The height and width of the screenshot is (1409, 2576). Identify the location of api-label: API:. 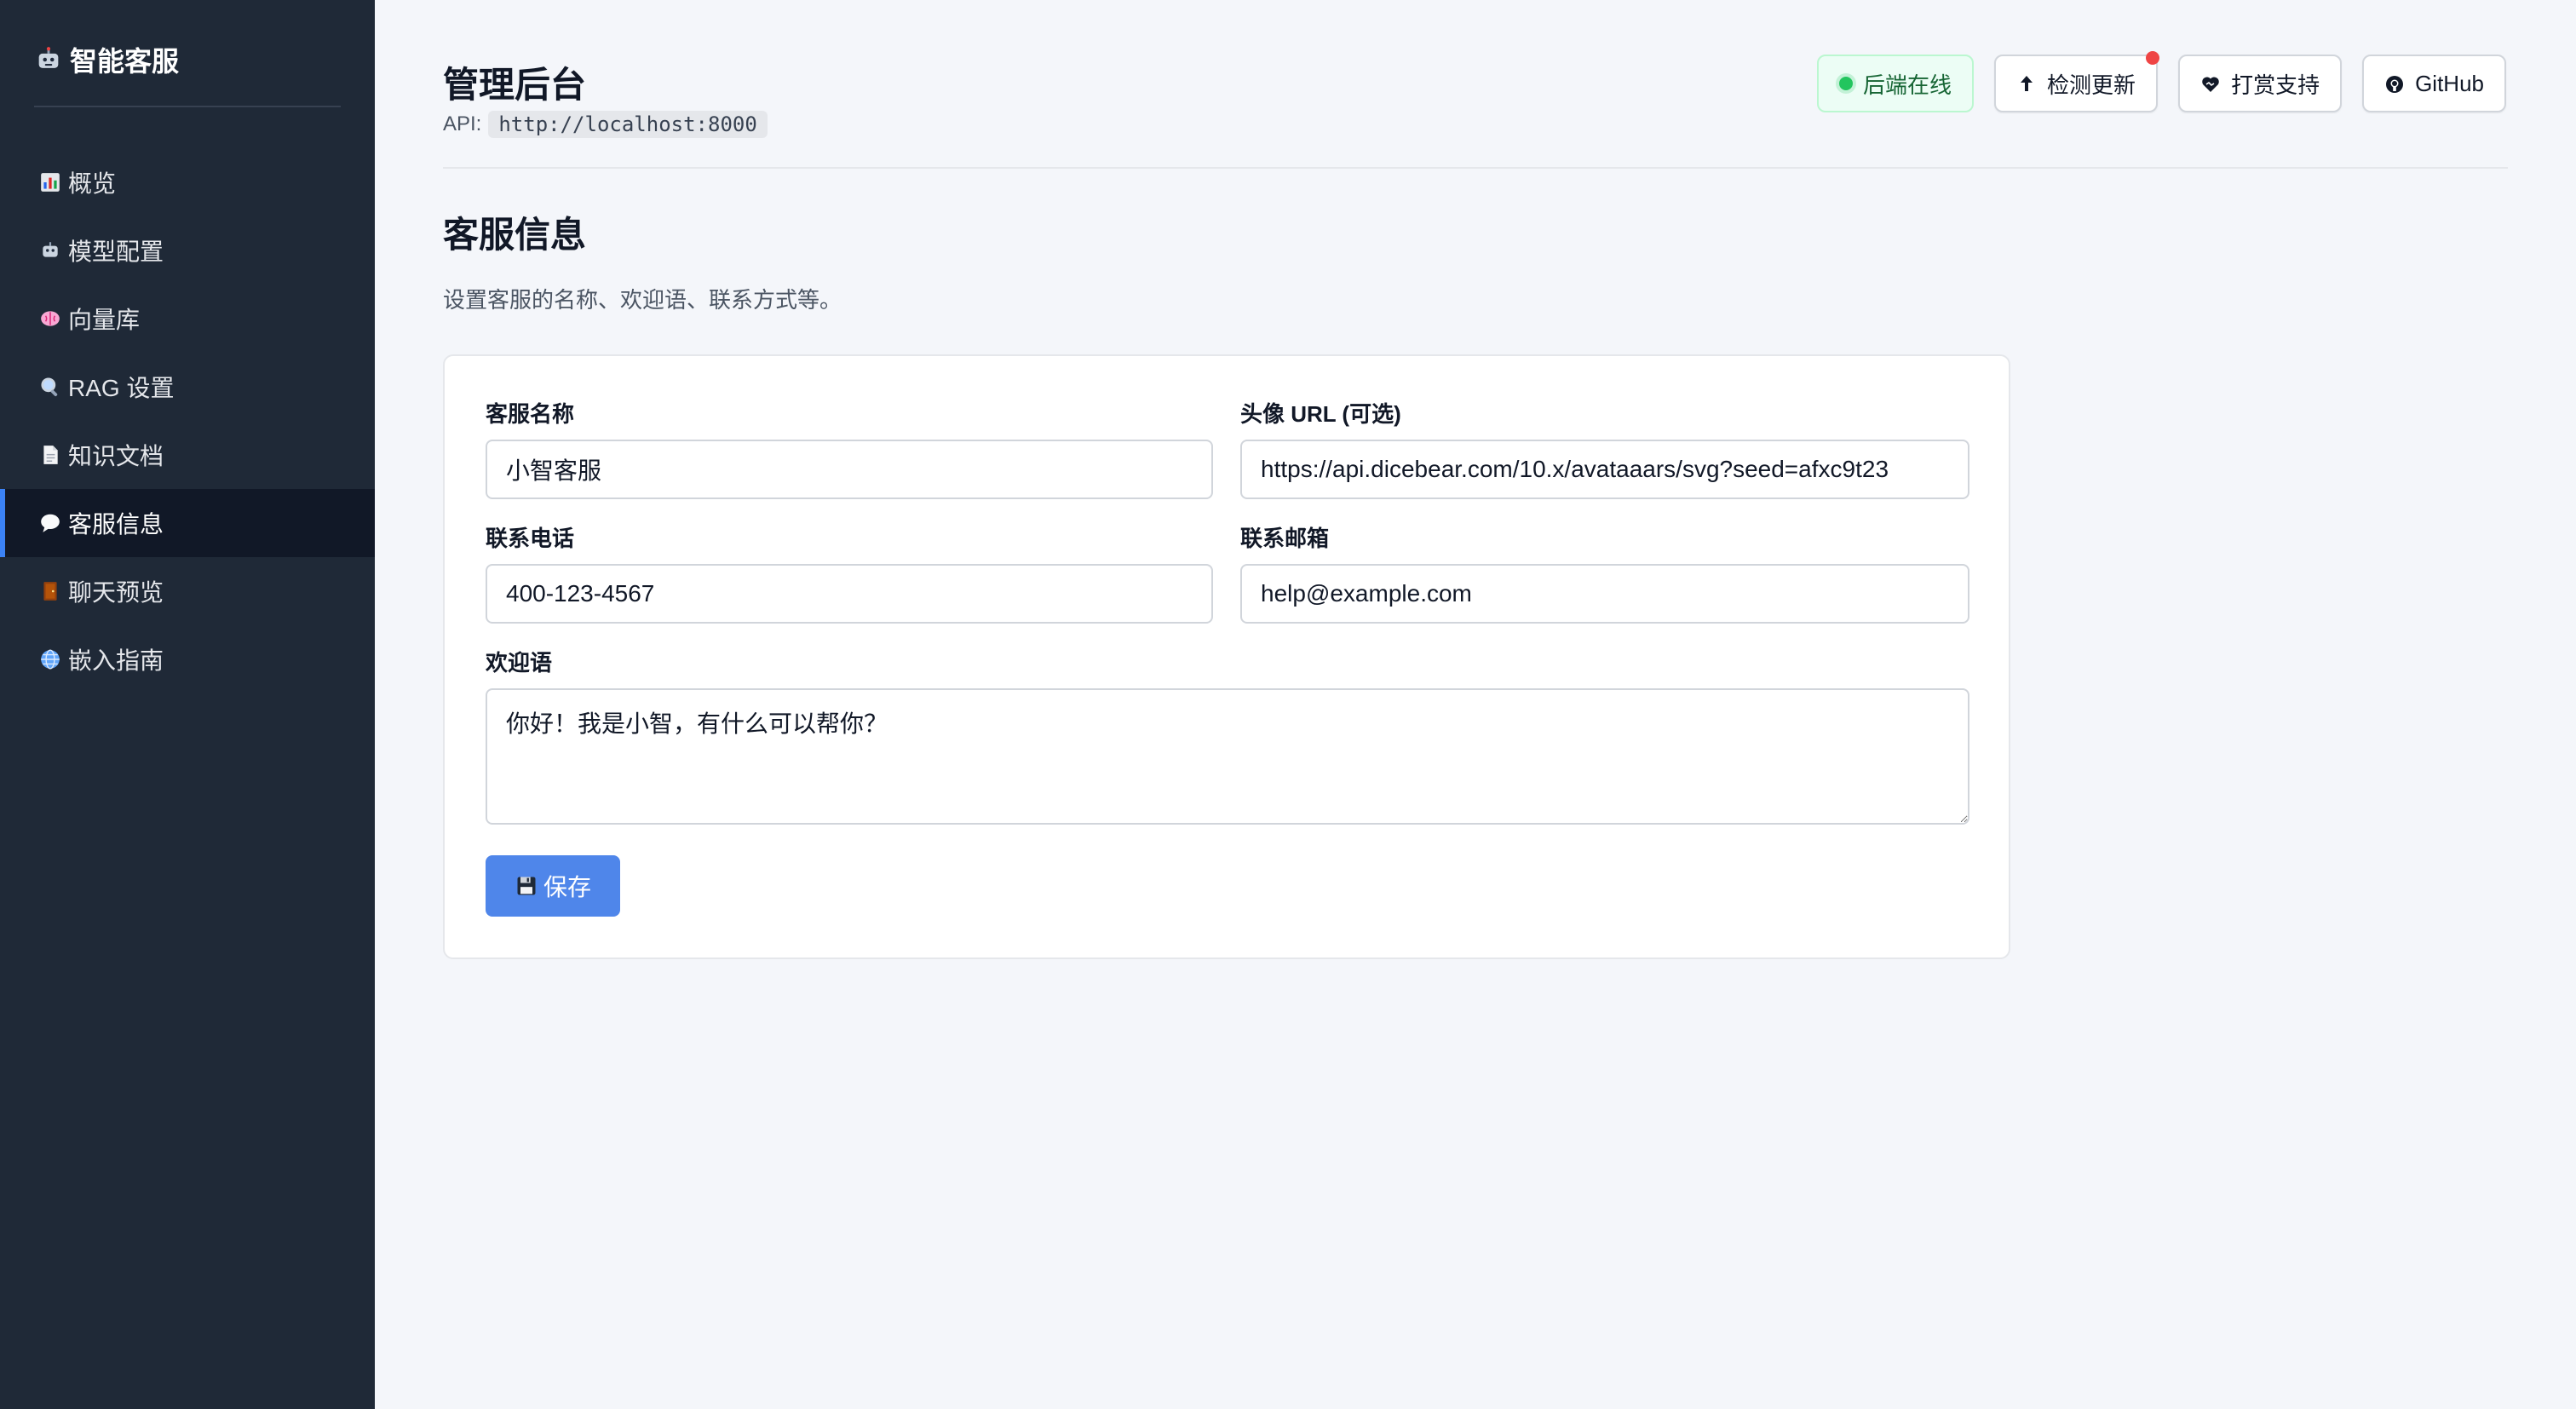
(463, 123).